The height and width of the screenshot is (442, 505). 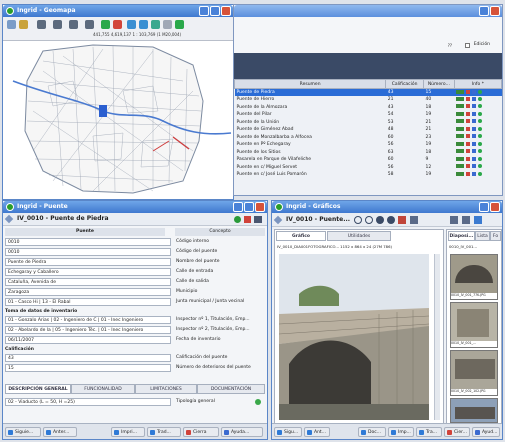 What do you see at coordinates (179, 24) in the screenshot?
I see `export-map-icon` at bounding box center [179, 24].